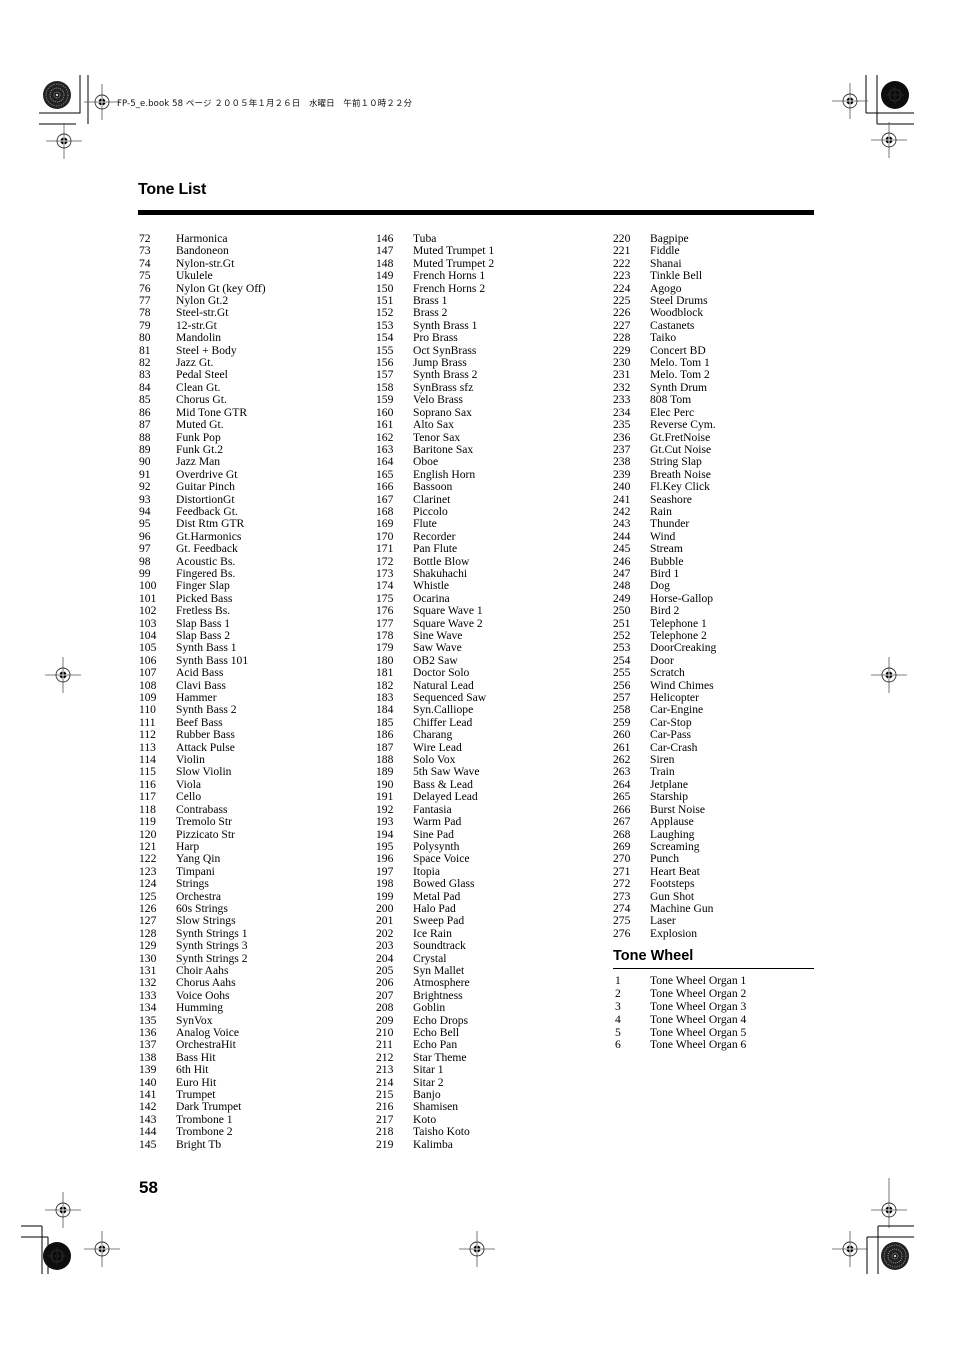 Image resolution: width=954 pixels, height=1351 pixels. What do you see at coordinates (145, 251) in the screenshot?
I see `tone-number: 73` at bounding box center [145, 251].